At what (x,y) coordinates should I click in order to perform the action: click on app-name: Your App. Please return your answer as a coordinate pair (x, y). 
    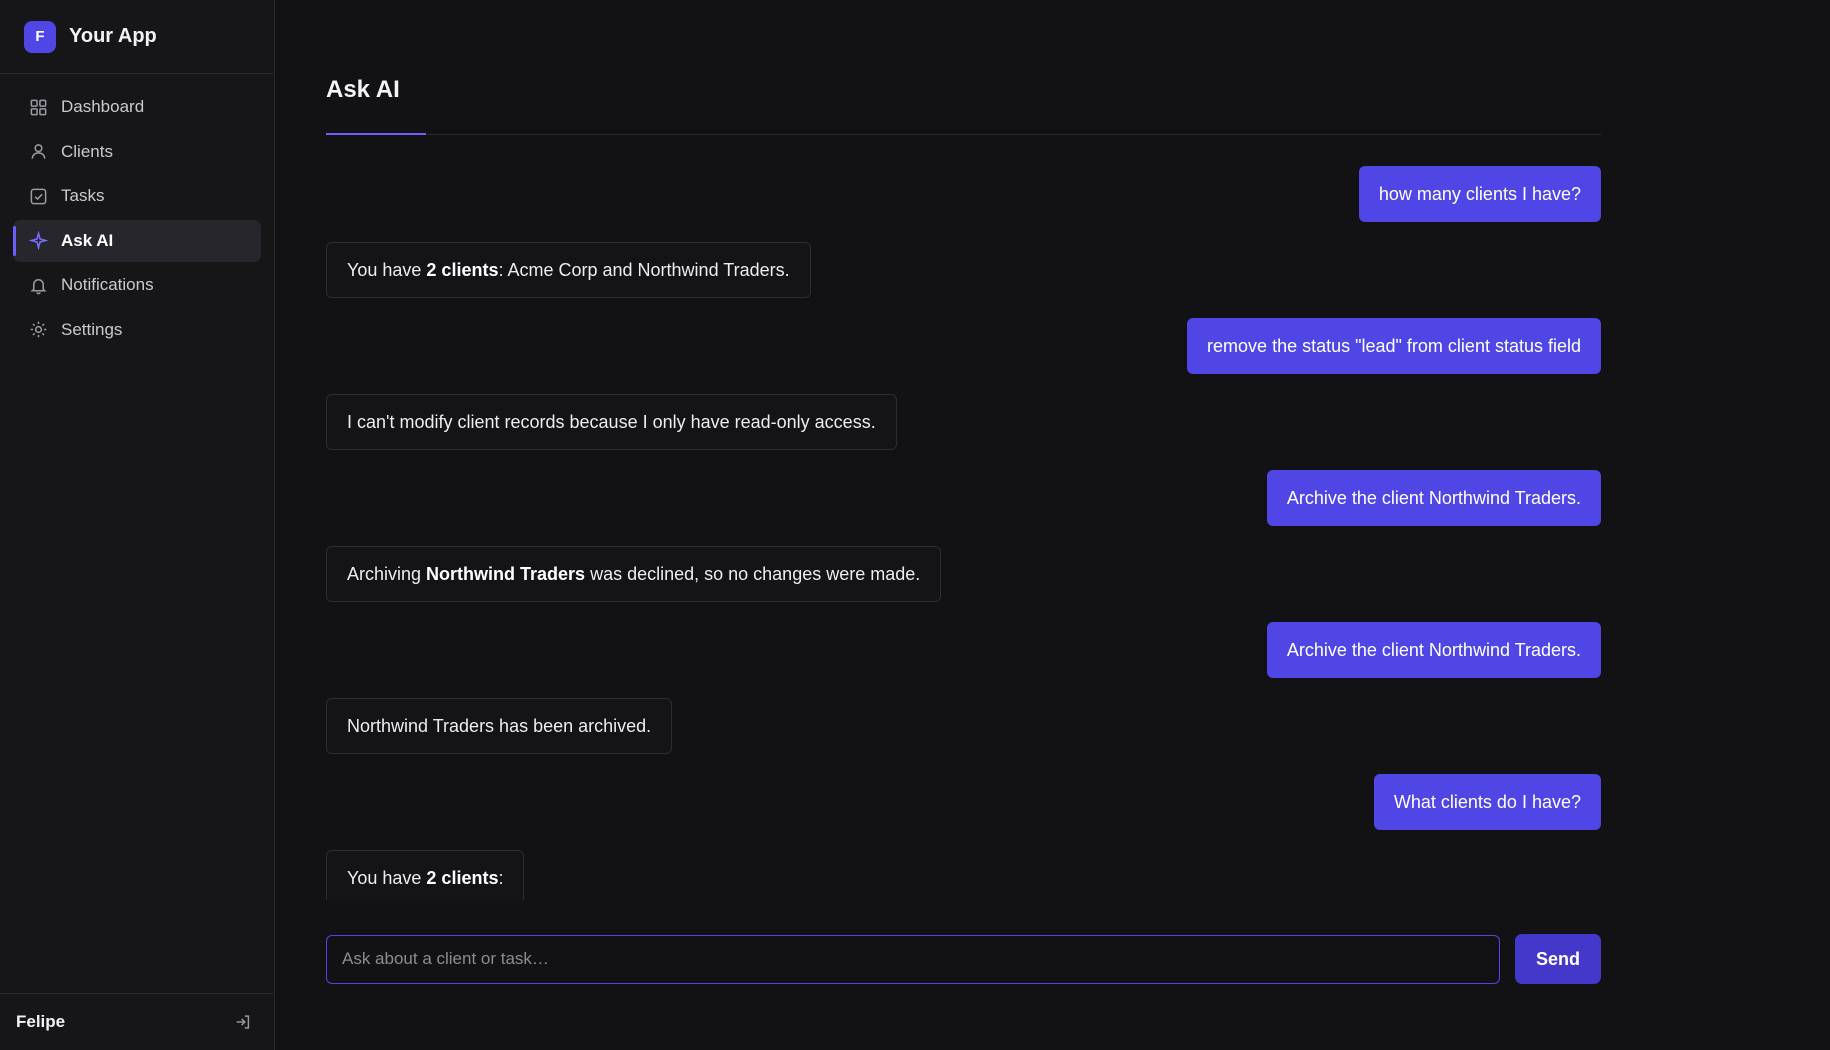
    Looking at the image, I should click on (113, 36).